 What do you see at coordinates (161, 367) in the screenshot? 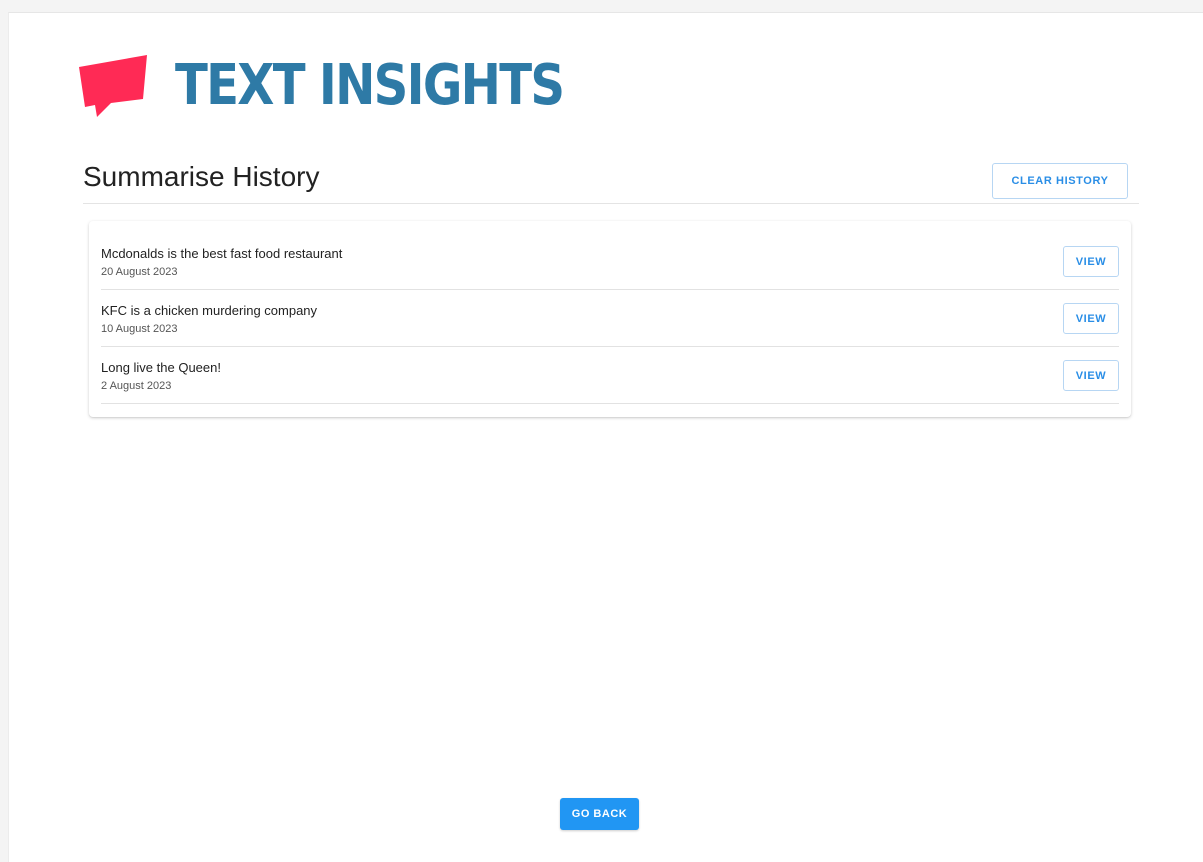
I see `history-item-title: Long live the Queen!` at bounding box center [161, 367].